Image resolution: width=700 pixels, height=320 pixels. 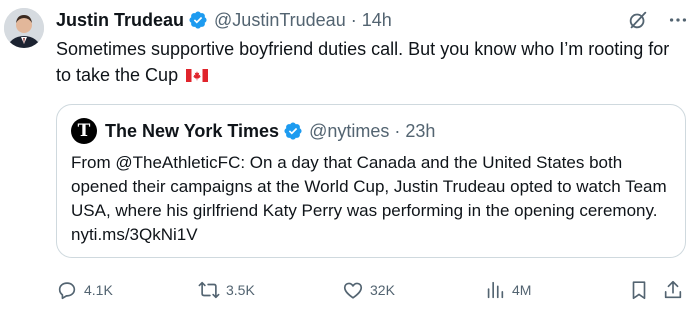 What do you see at coordinates (280, 20) in the screenshot?
I see `author-handle: @JustinTrudeau` at bounding box center [280, 20].